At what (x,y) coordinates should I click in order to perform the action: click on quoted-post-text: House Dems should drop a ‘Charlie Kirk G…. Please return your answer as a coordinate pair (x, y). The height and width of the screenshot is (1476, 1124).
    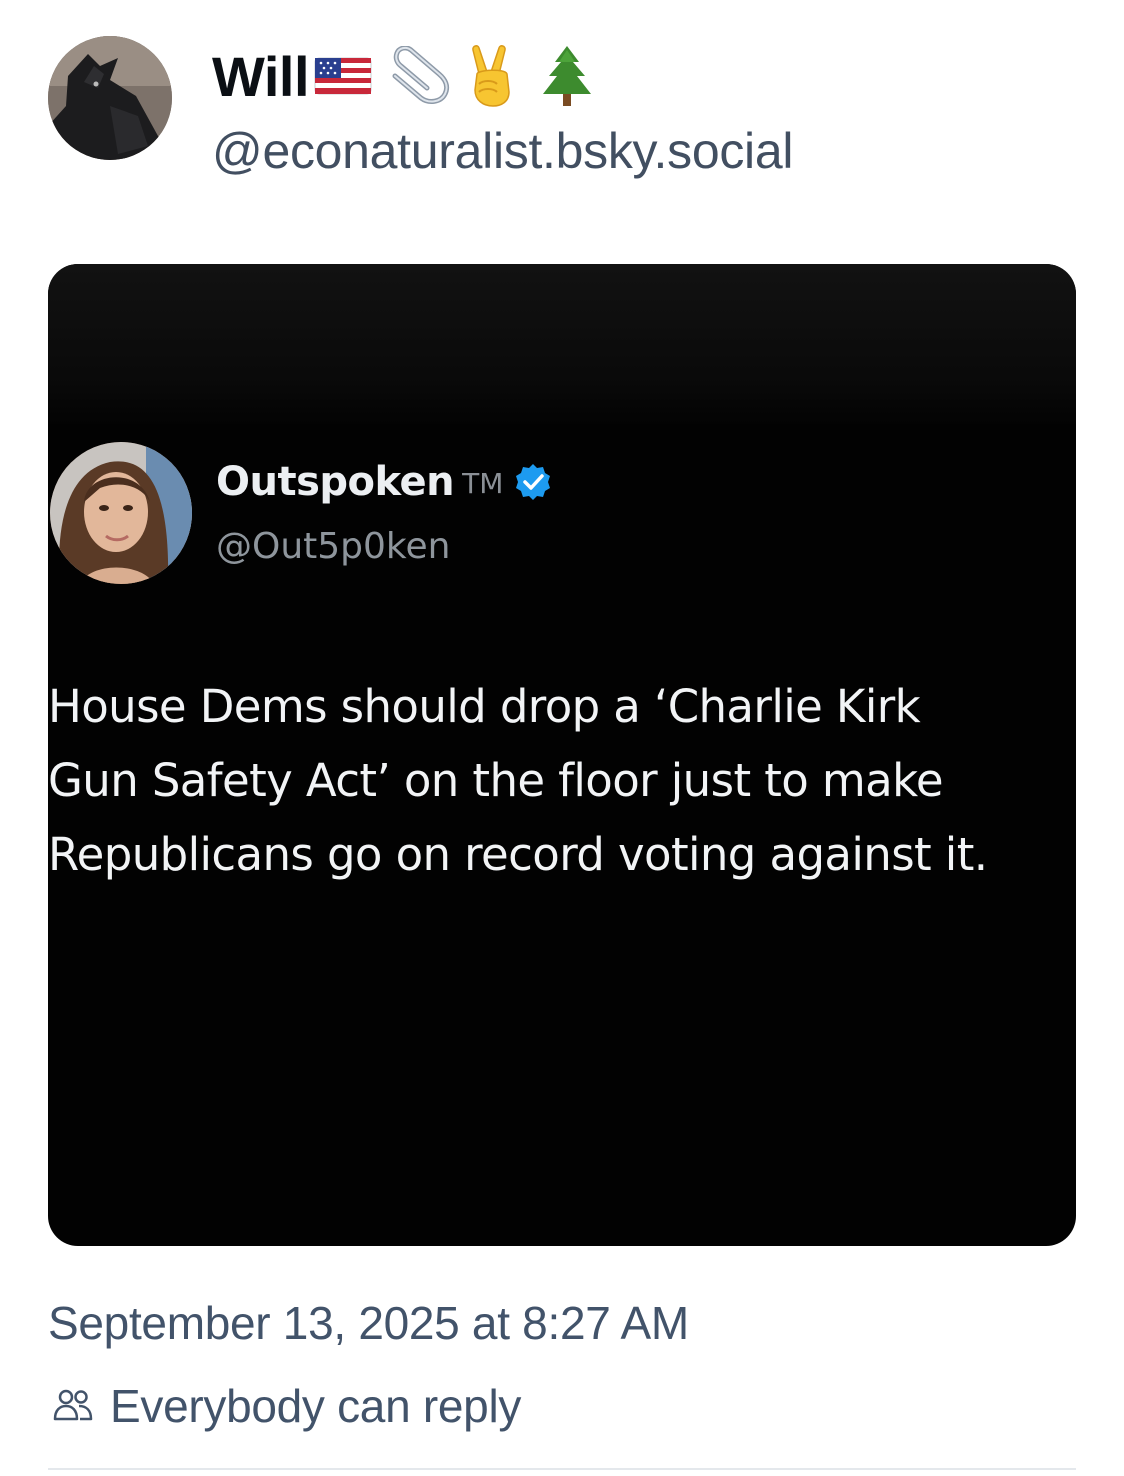
    Looking at the image, I should click on (518, 780).